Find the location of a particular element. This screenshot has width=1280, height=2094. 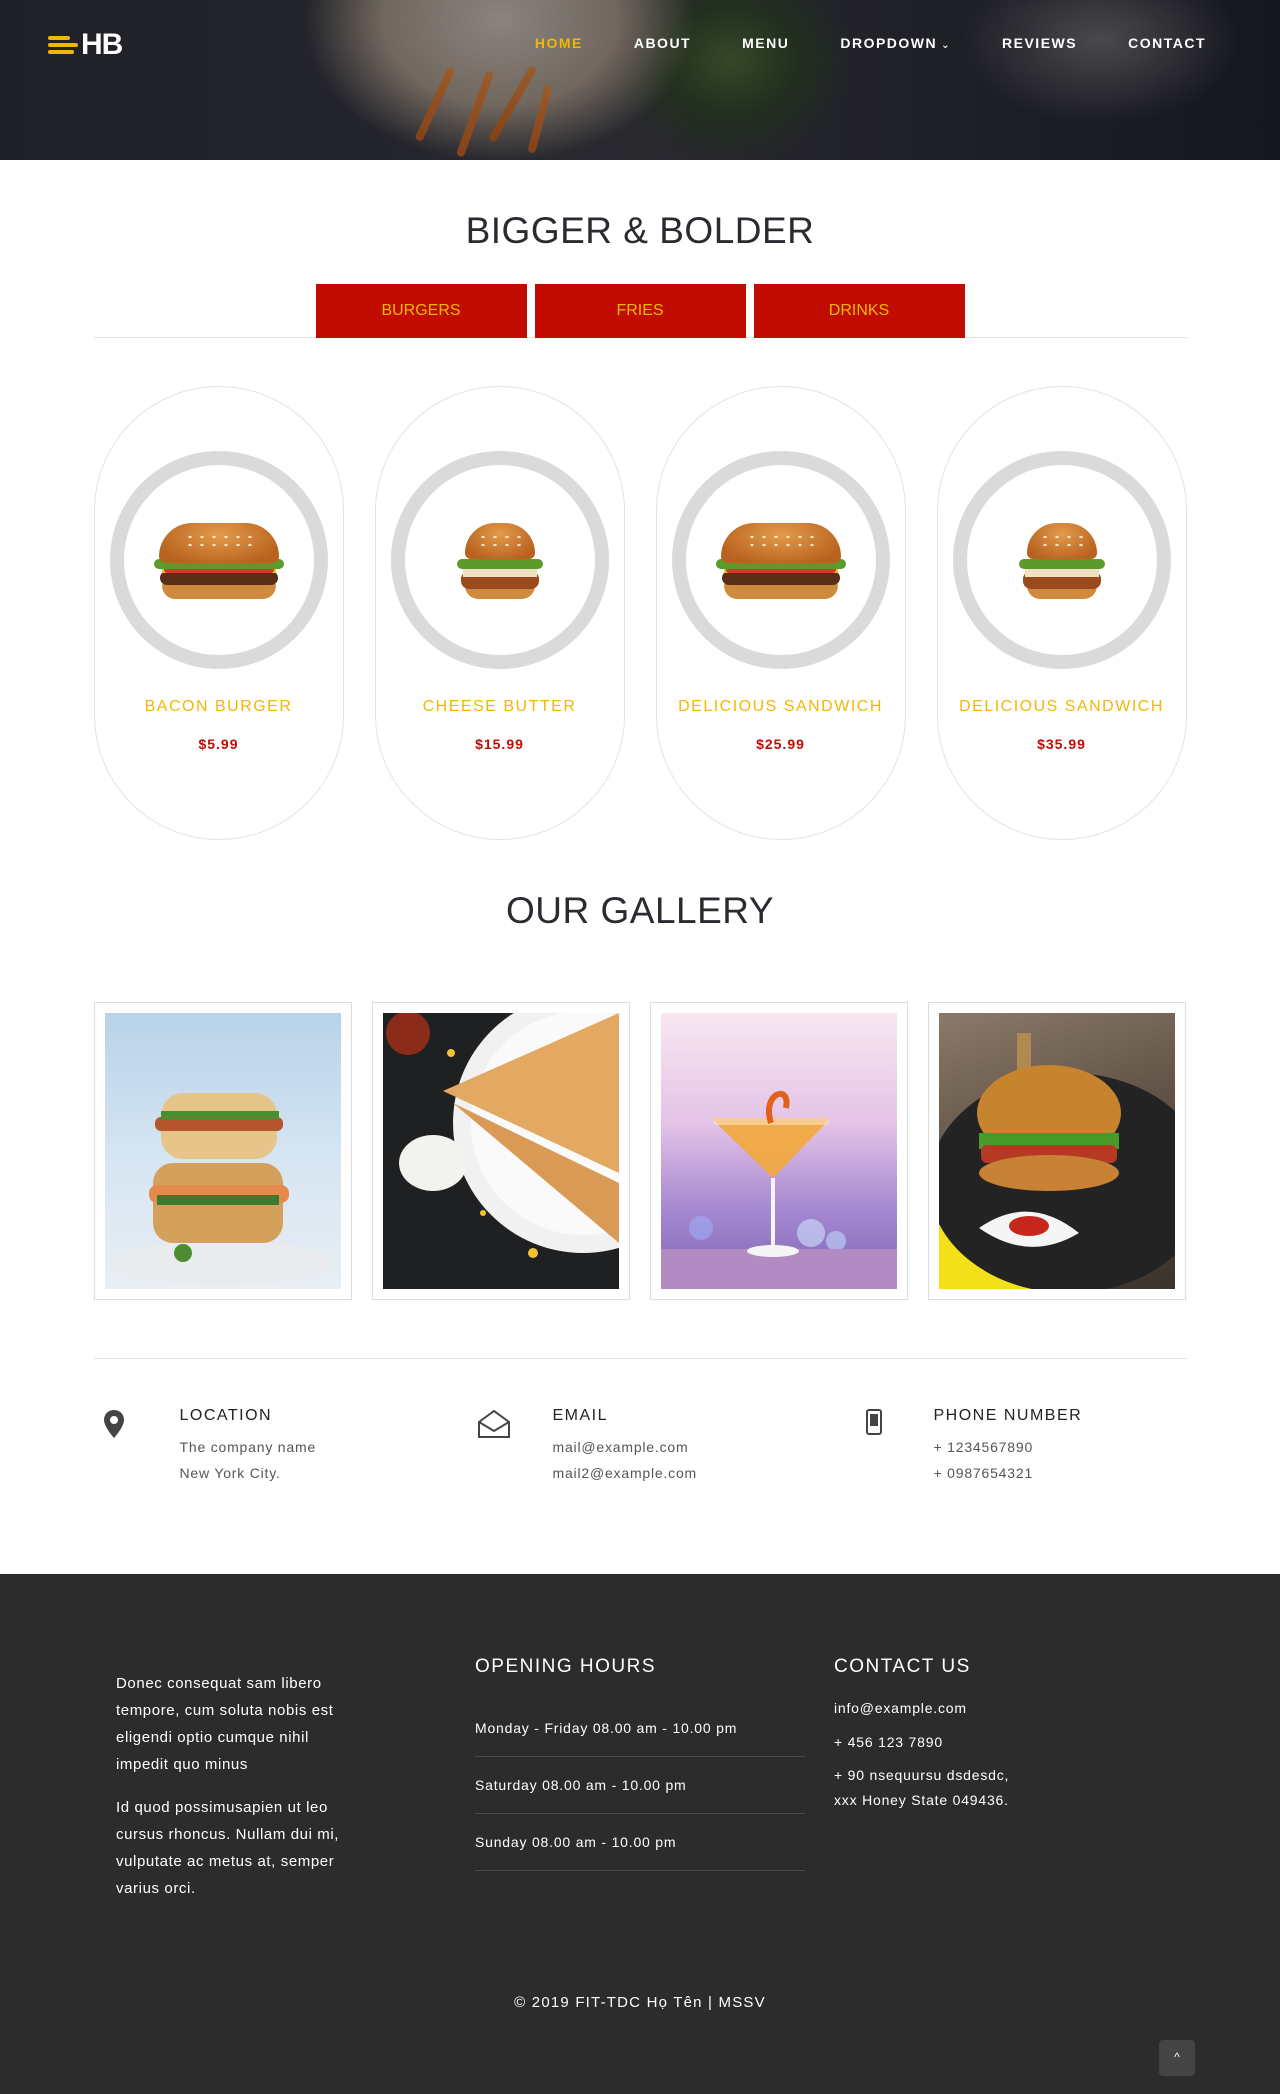

product-card: DELICIOUS SANDWICH $25.99 is located at coordinates (780, 613).